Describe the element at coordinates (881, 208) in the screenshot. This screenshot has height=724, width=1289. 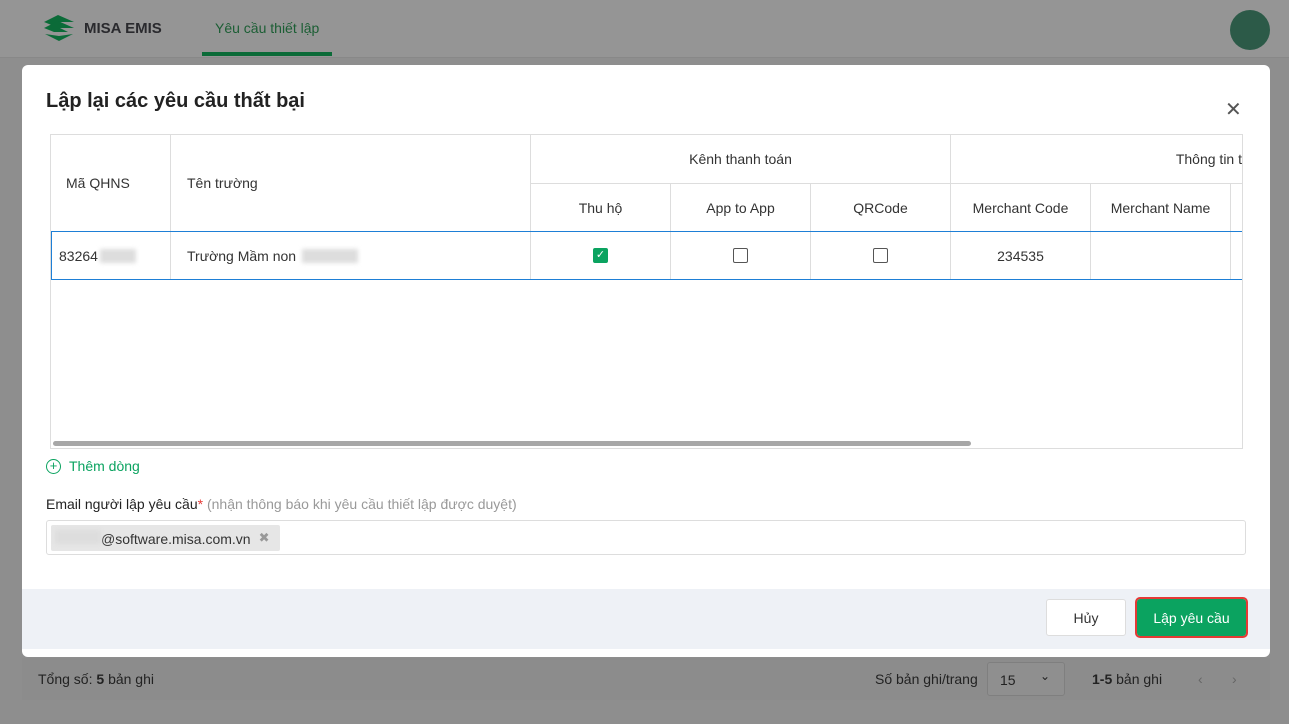
I see `header-qrcode: QRCode` at that location.